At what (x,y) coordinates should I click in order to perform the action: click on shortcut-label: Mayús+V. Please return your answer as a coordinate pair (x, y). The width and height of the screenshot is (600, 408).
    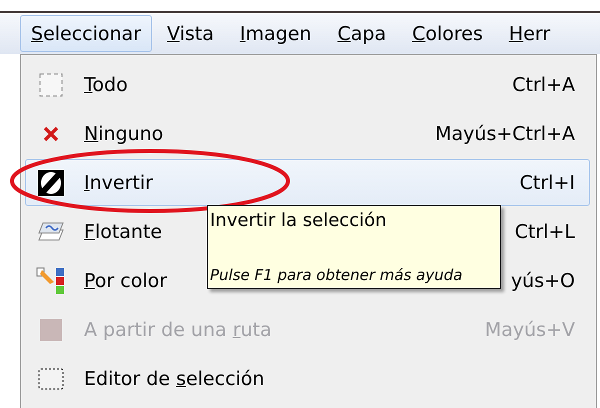
    Looking at the image, I should click on (529, 329).